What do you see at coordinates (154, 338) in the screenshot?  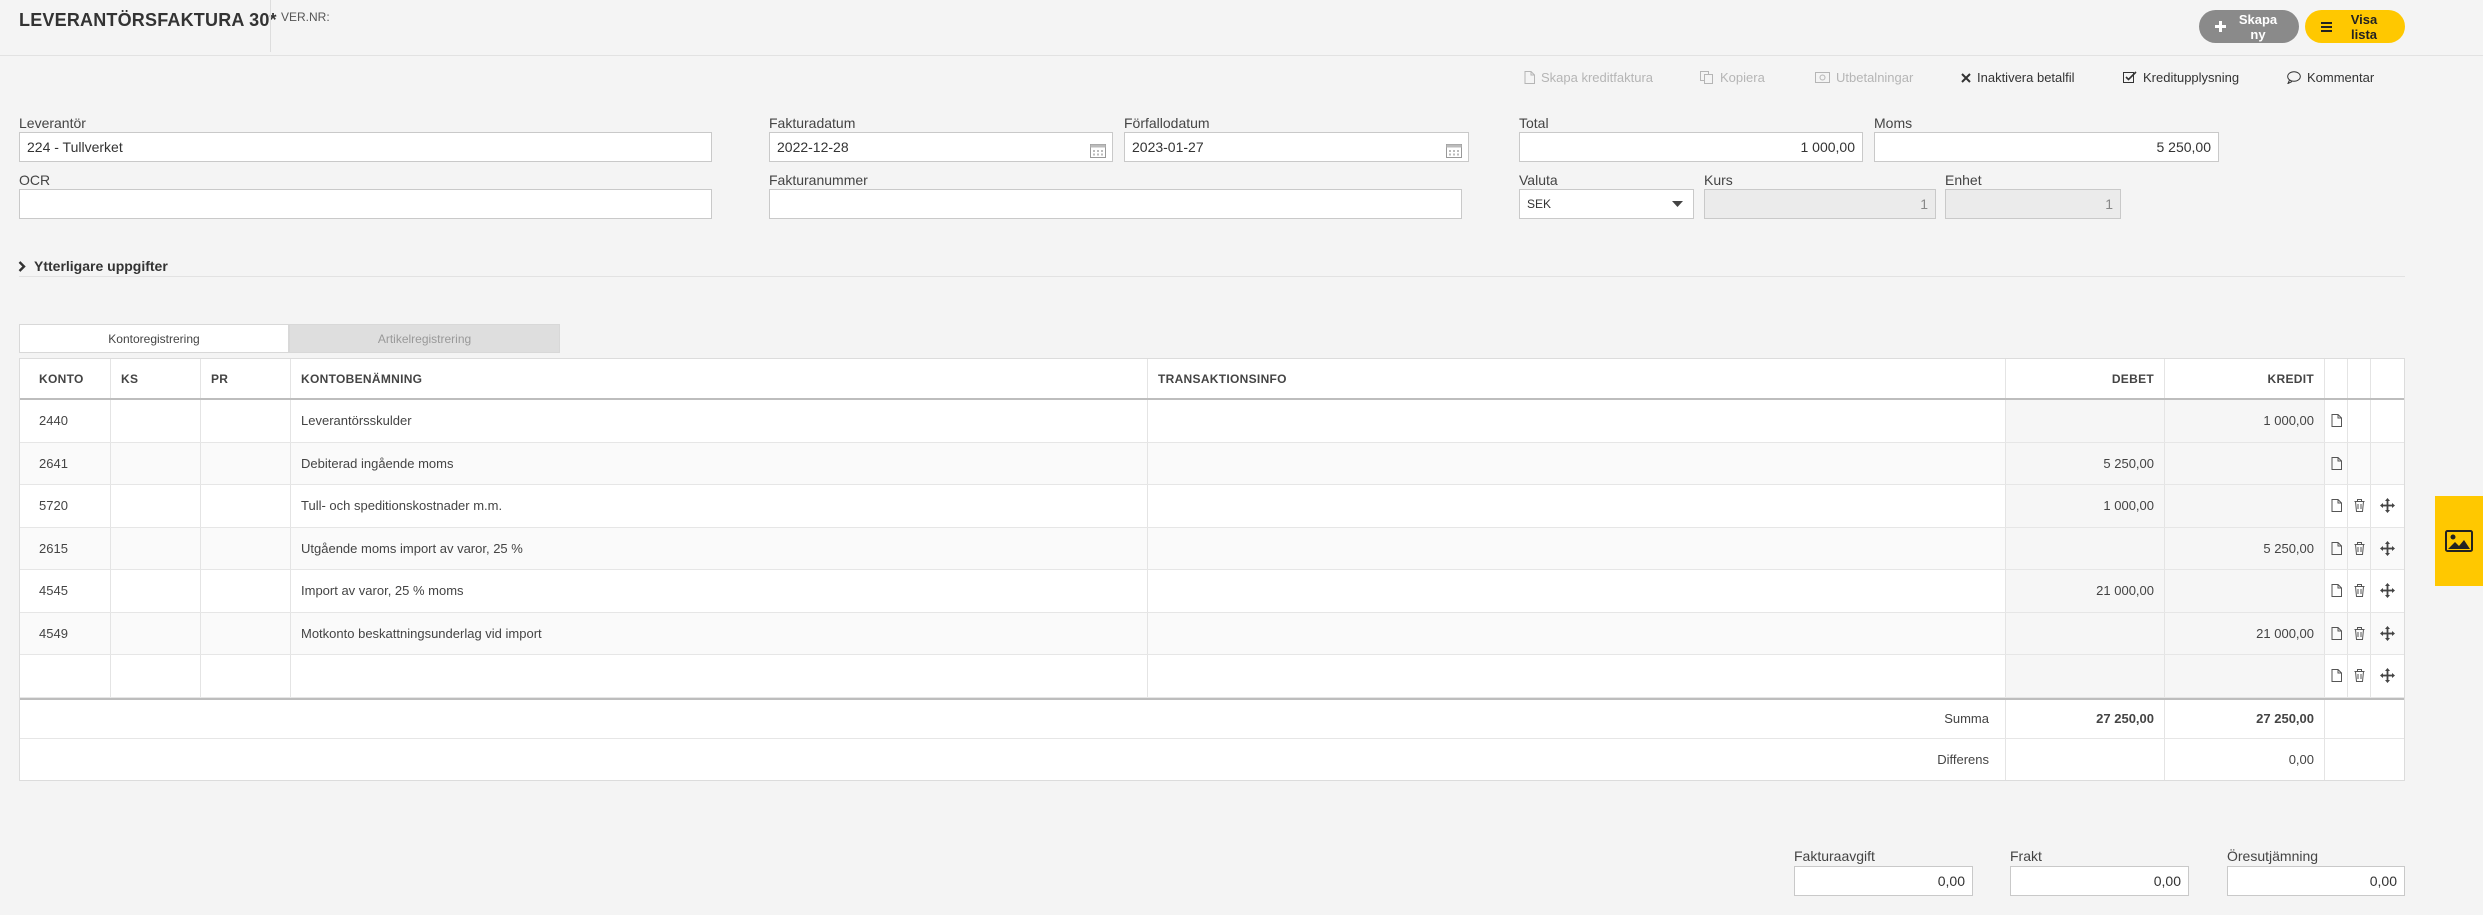 I see `tab-account-registration: Kontoregistrering` at bounding box center [154, 338].